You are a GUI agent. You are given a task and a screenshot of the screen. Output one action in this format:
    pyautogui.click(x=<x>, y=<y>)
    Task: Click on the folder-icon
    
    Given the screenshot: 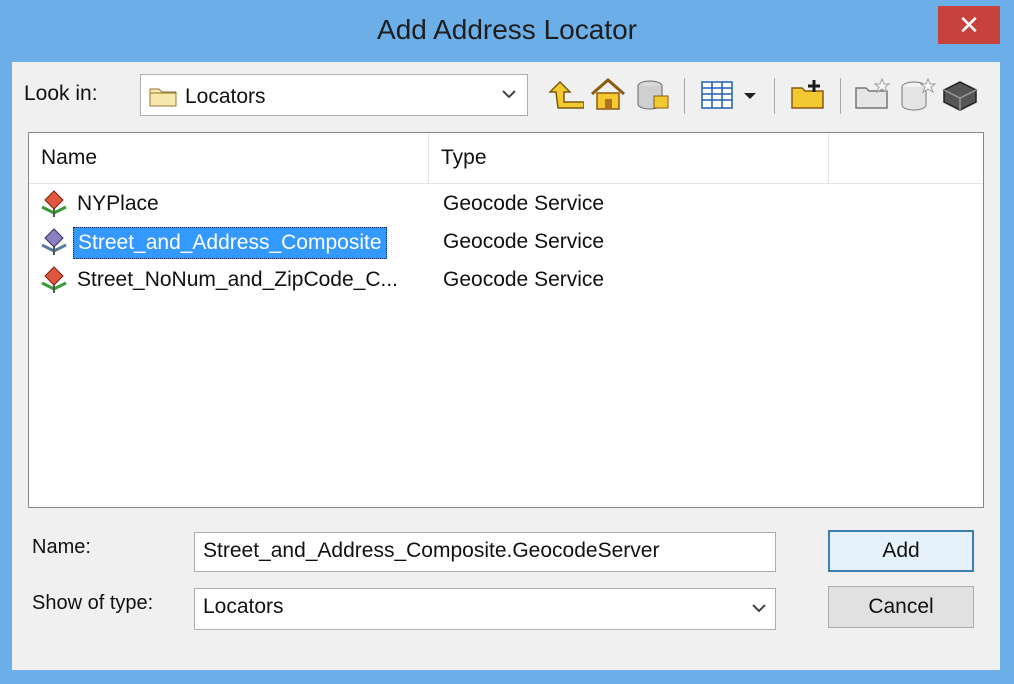 What is the action you would take?
    pyautogui.click(x=163, y=97)
    